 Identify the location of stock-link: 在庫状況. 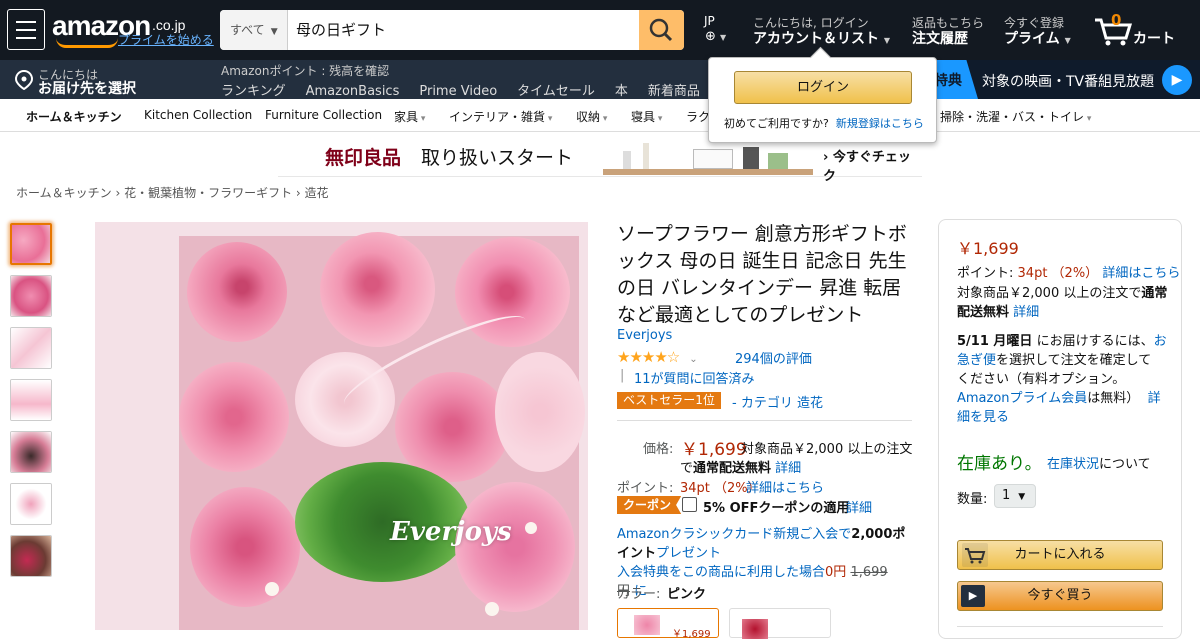
(1073, 464).